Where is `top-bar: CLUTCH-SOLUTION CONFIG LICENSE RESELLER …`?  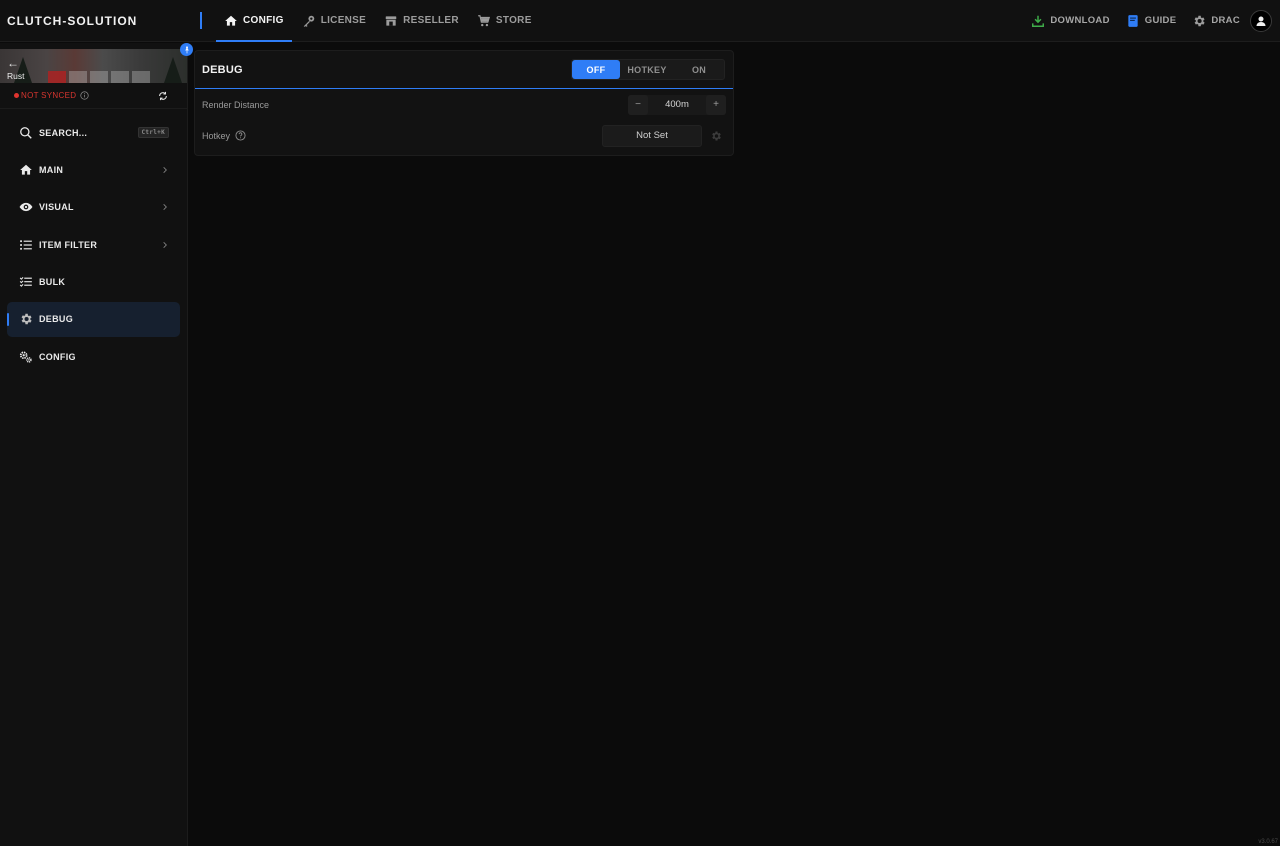 top-bar: CLUTCH-SOLUTION CONFIG LICENSE RESELLER … is located at coordinates (640, 21).